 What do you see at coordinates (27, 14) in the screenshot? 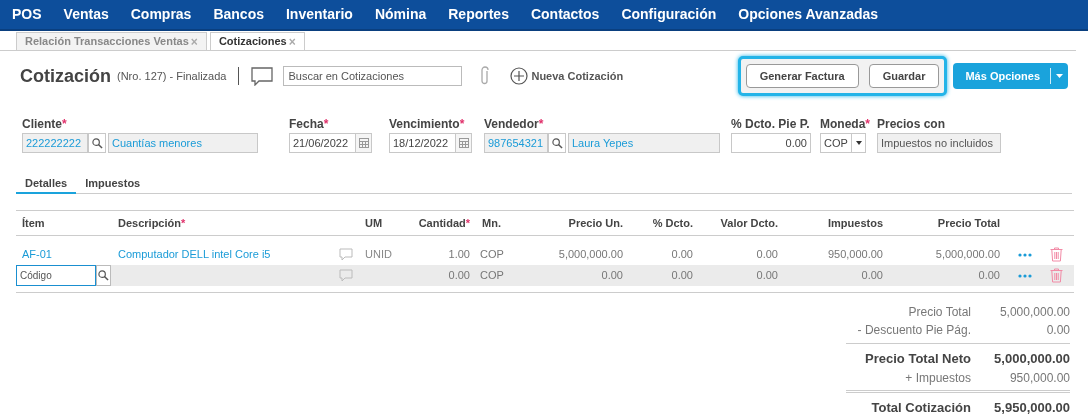
I see `nav-link: POS` at bounding box center [27, 14].